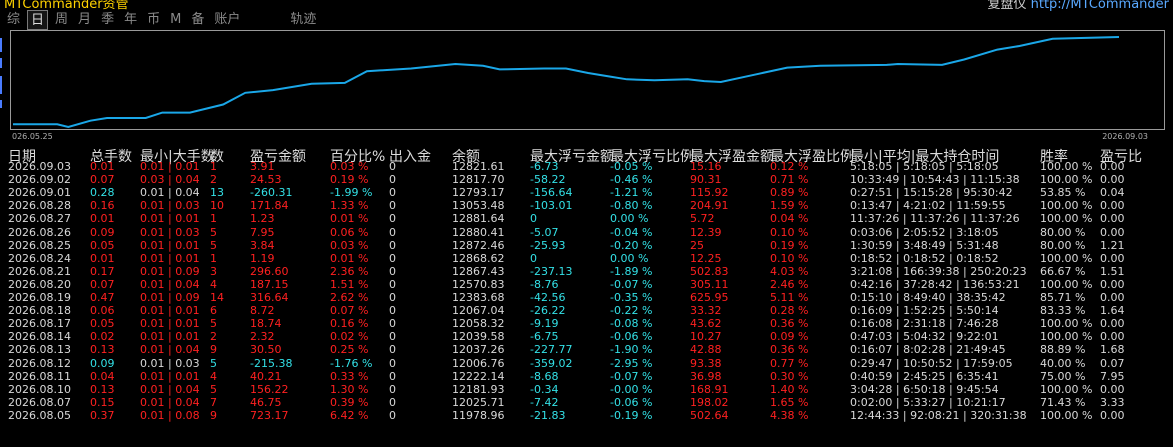  Describe the element at coordinates (269, 284) in the screenshot. I see `cell-pnl: 187.15` at that location.